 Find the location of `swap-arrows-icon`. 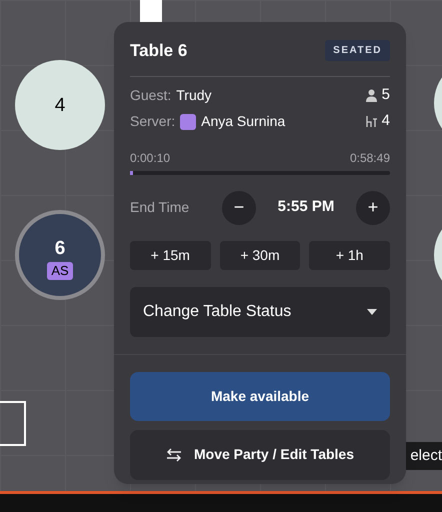

swap-arrows-icon is located at coordinates (174, 455).